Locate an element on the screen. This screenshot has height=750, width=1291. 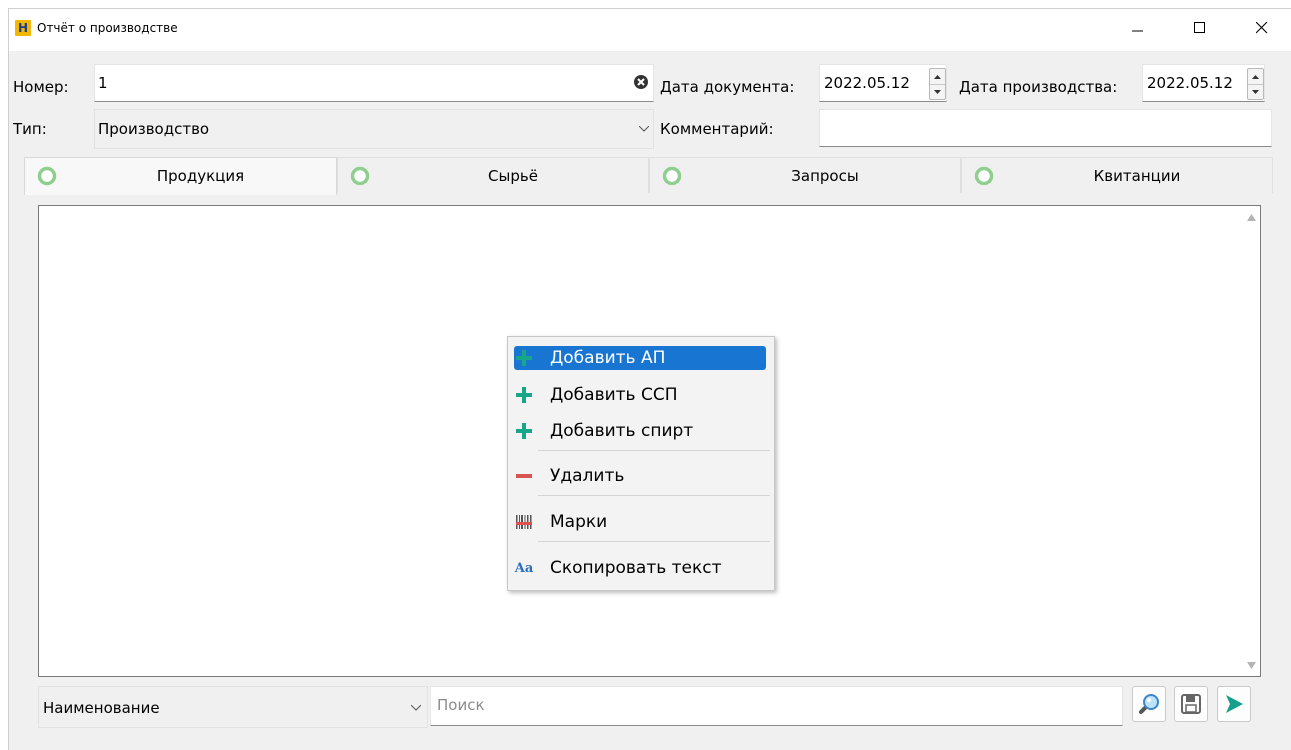
tab-products: Продукция is located at coordinates (180, 176).